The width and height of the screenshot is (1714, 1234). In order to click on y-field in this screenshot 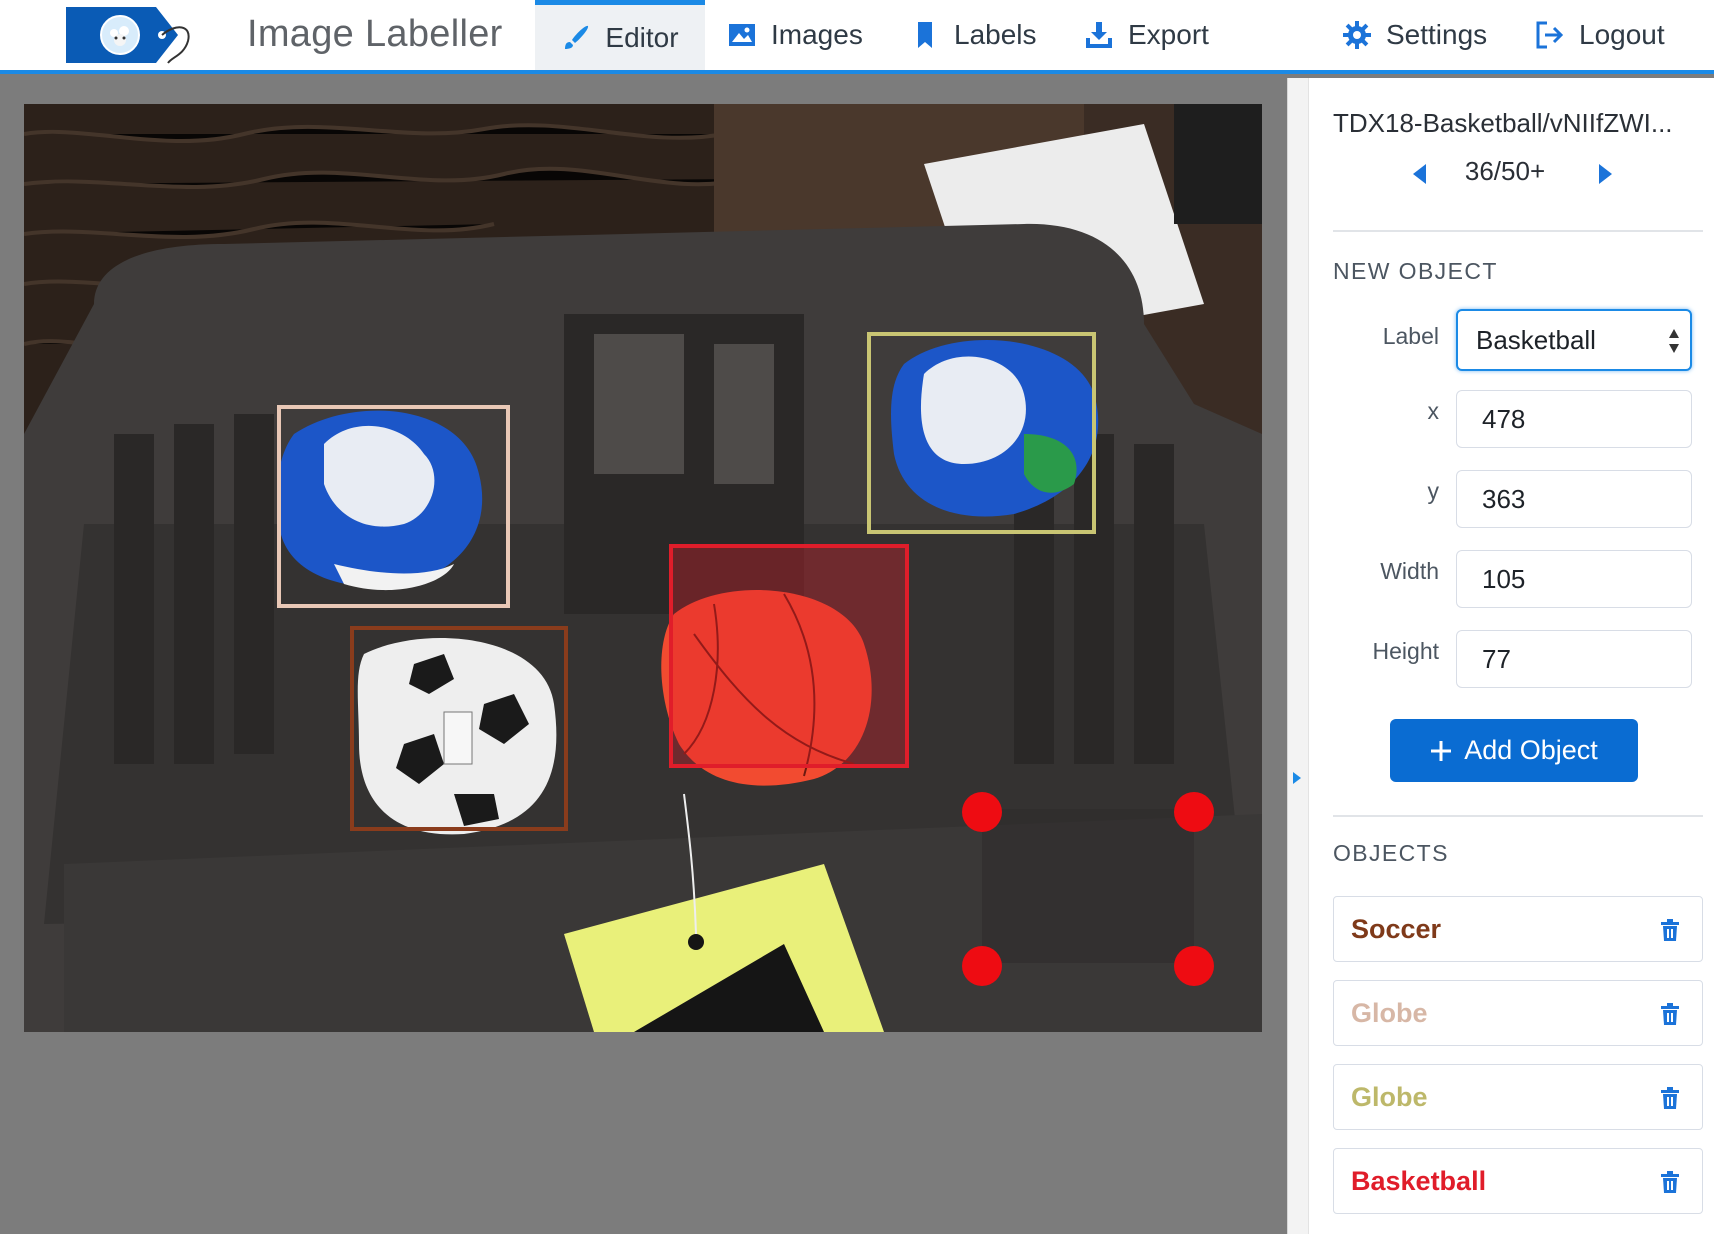, I will do `click(1574, 499)`.